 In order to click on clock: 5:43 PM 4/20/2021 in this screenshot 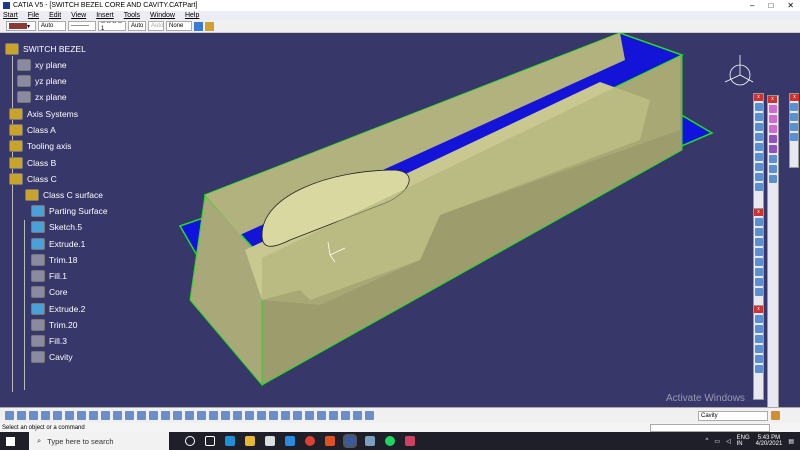, I will do `click(769, 441)`.